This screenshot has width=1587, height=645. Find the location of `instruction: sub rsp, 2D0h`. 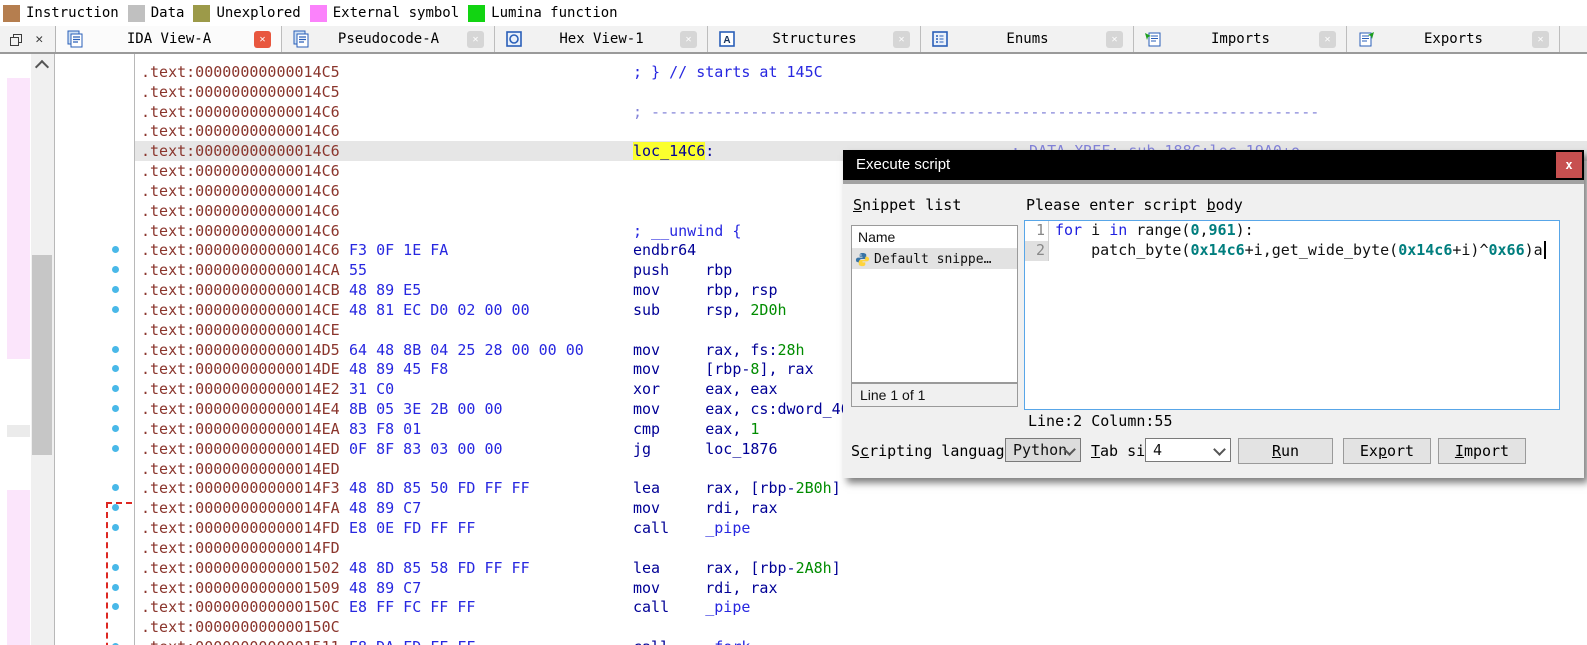

instruction: sub rsp, 2D0h is located at coordinates (710, 309).